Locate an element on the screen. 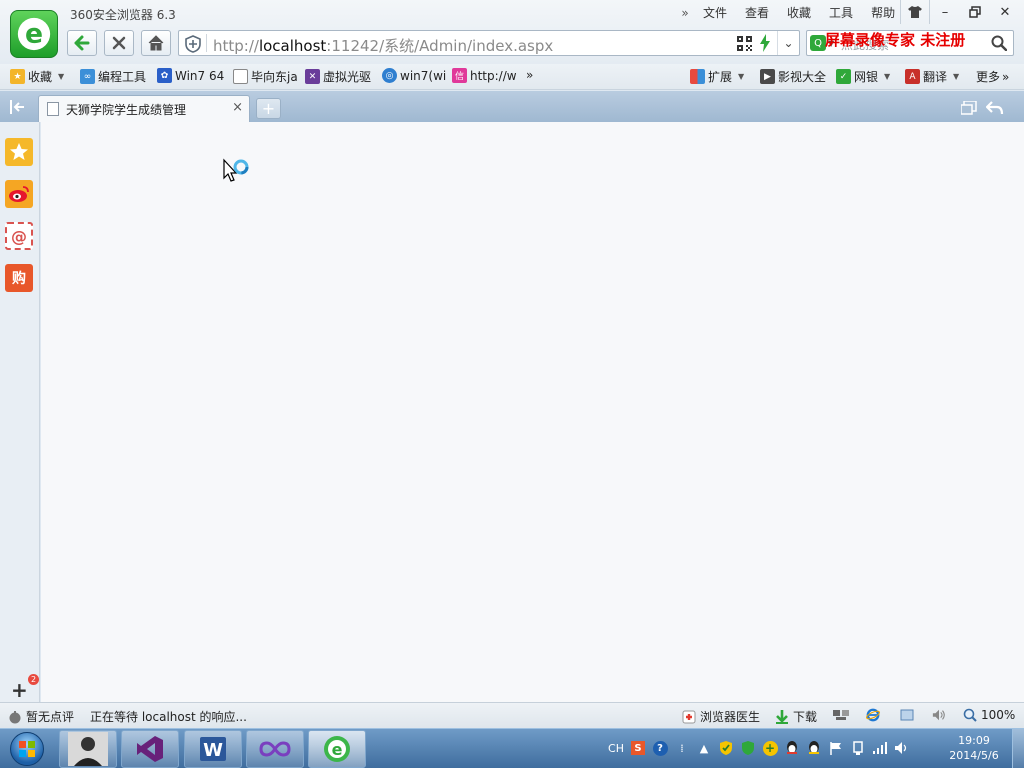 This screenshot has height=768, width=1024. taskbar-visual-studio is located at coordinates (150, 749).